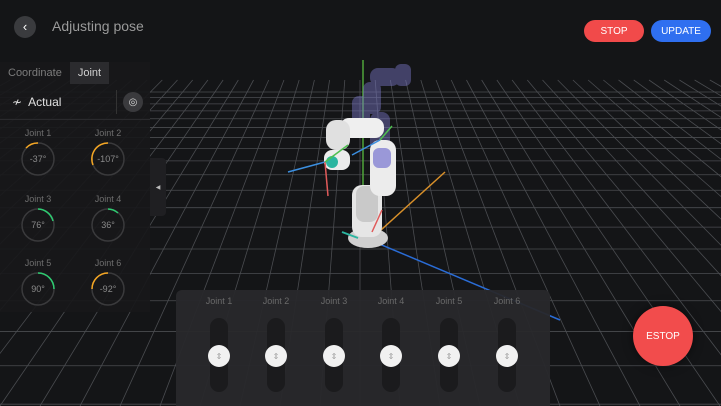 The image size is (721, 406). Describe the element at coordinates (449, 341) in the screenshot. I see `slider-joint-5: Joint 5 ⇕` at that location.